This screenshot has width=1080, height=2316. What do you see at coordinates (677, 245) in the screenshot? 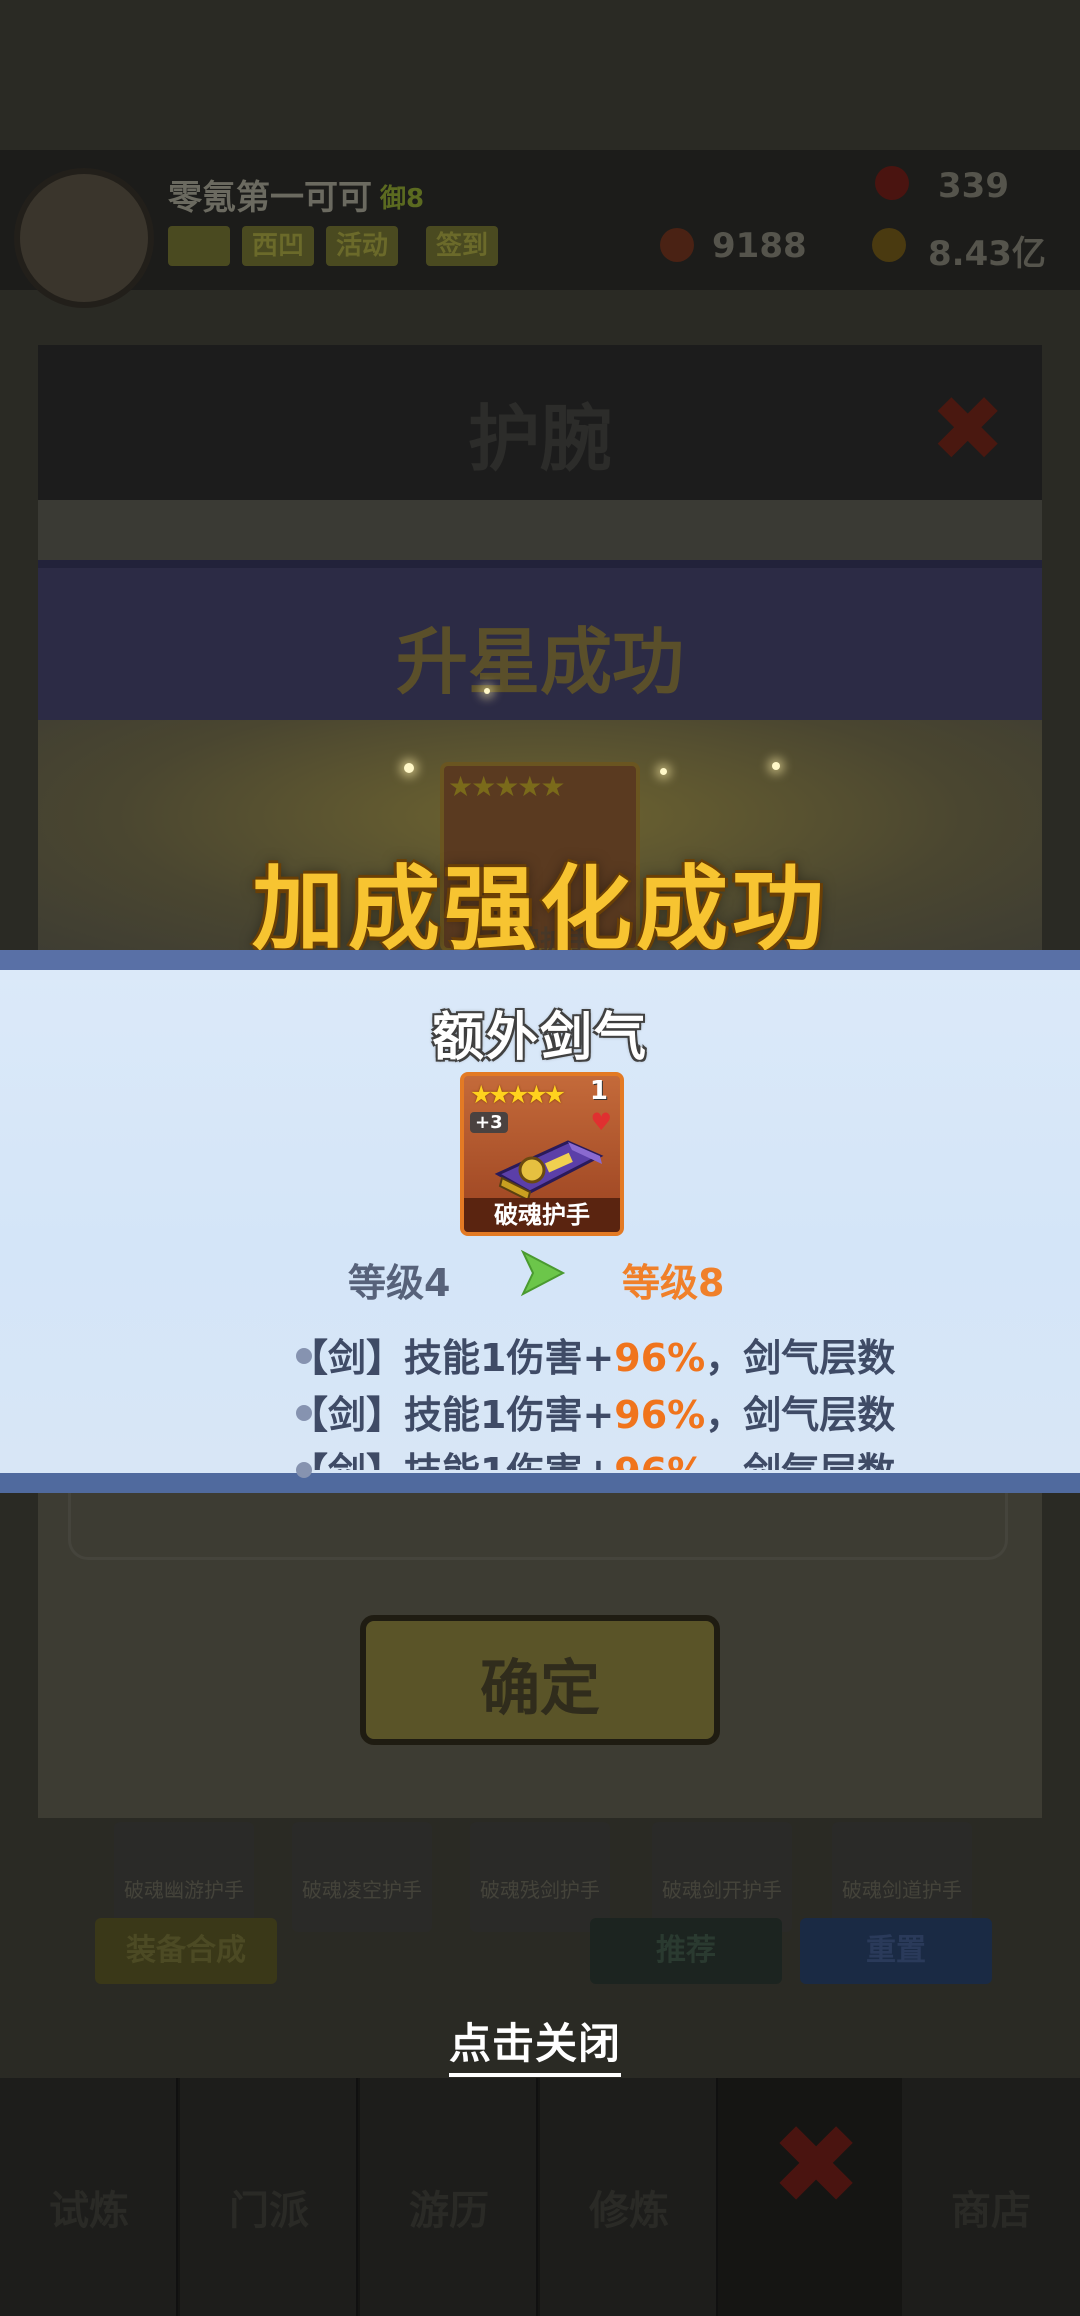
I see `crystal-icon` at bounding box center [677, 245].